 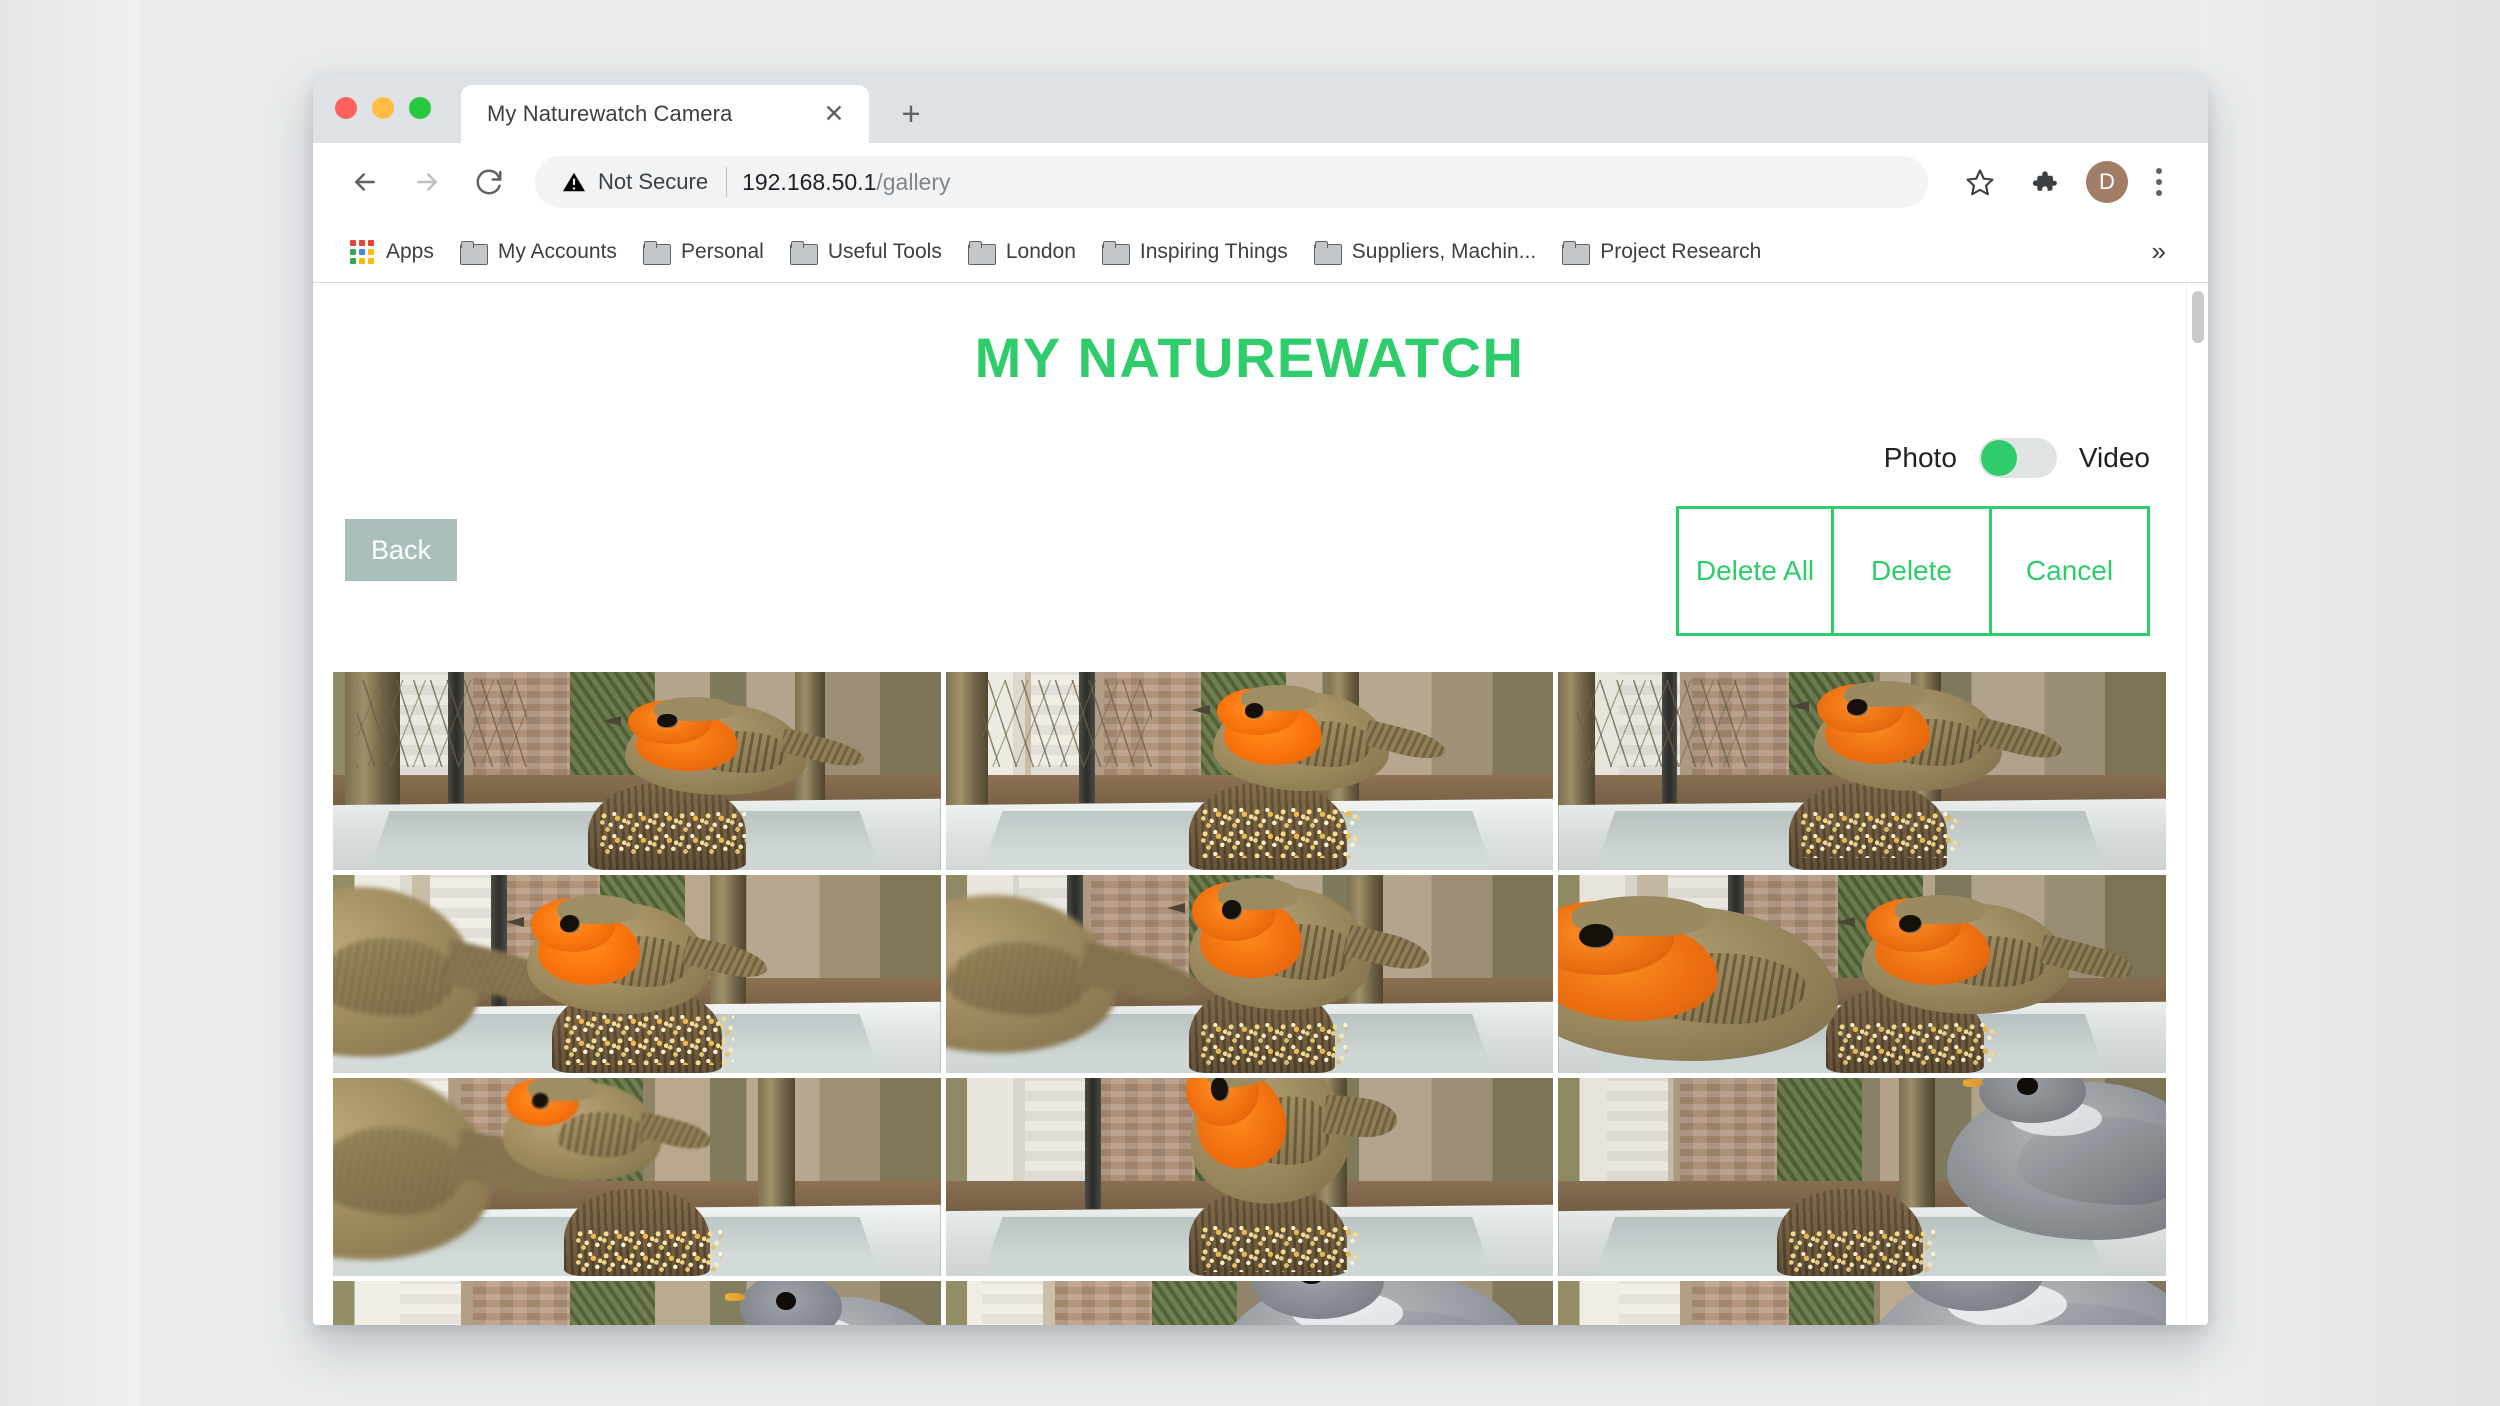 What do you see at coordinates (1755, 571) in the screenshot?
I see `delete-all-button: Delete All` at bounding box center [1755, 571].